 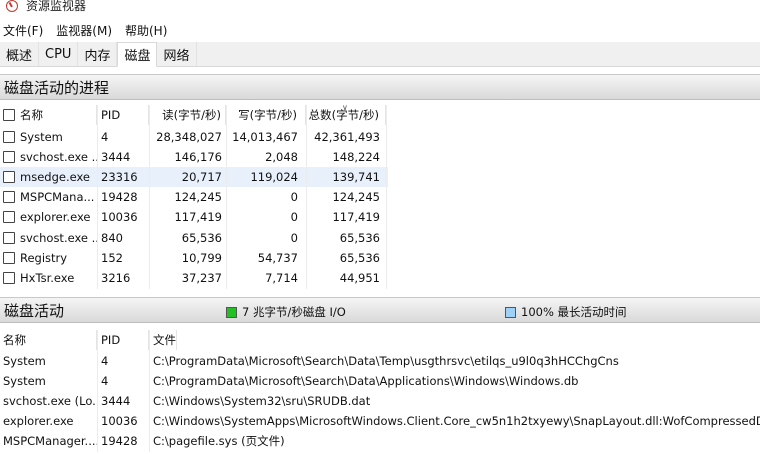 What do you see at coordinates (380, 10) in the screenshot?
I see `title-bar: 资源监视器` at bounding box center [380, 10].